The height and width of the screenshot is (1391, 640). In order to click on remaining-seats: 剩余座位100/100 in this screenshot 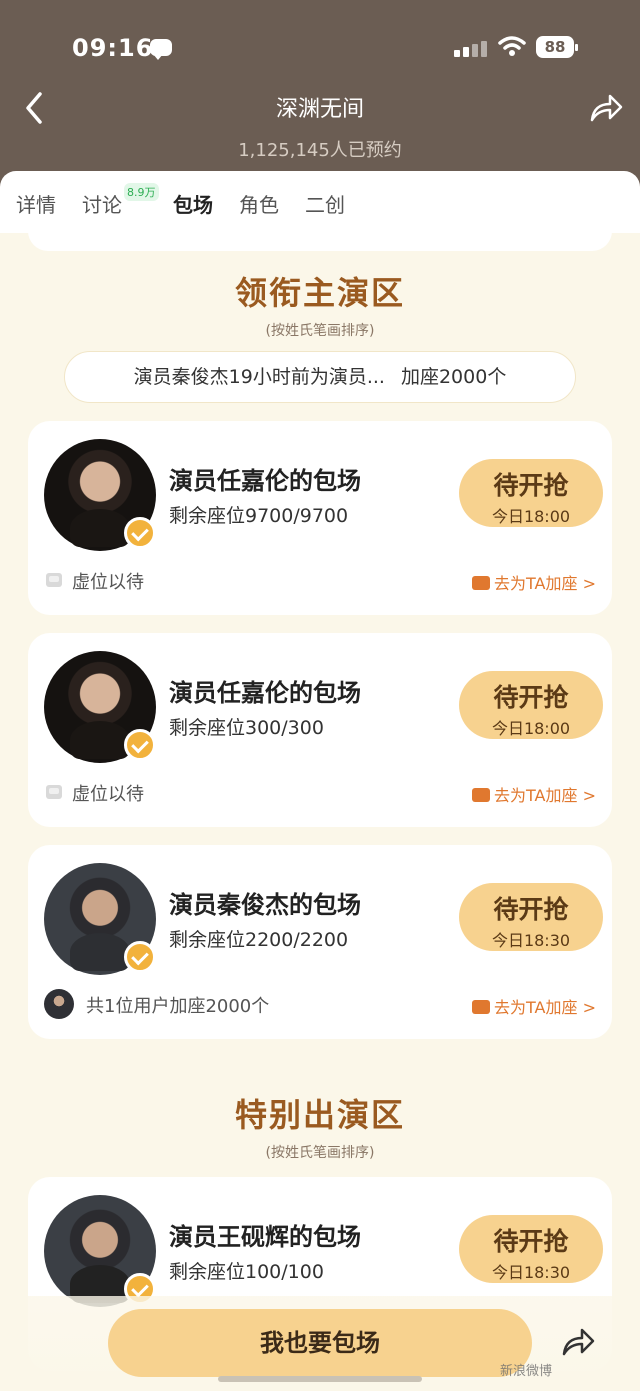, I will do `click(246, 1272)`.